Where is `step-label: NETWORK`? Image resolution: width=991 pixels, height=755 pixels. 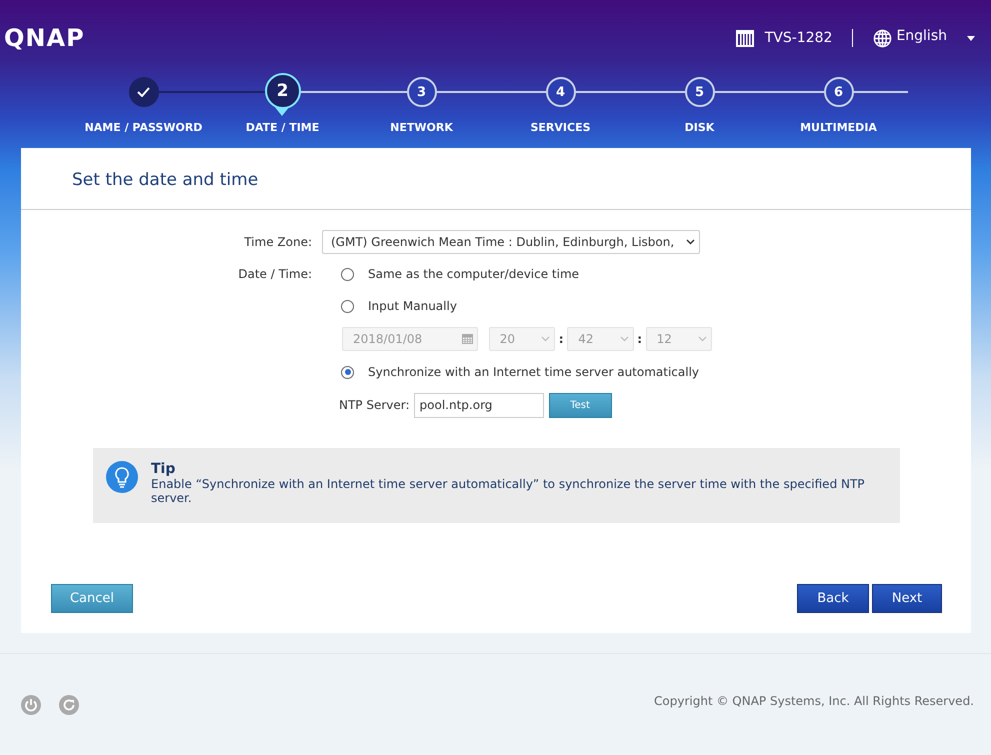 step-label: NETWORK is located at coordinates (421, 127).